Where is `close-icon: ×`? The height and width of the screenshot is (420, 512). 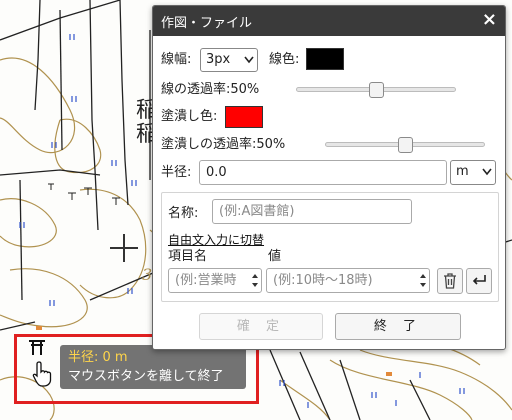
close-icon: × is located at coordinates (489, 20).